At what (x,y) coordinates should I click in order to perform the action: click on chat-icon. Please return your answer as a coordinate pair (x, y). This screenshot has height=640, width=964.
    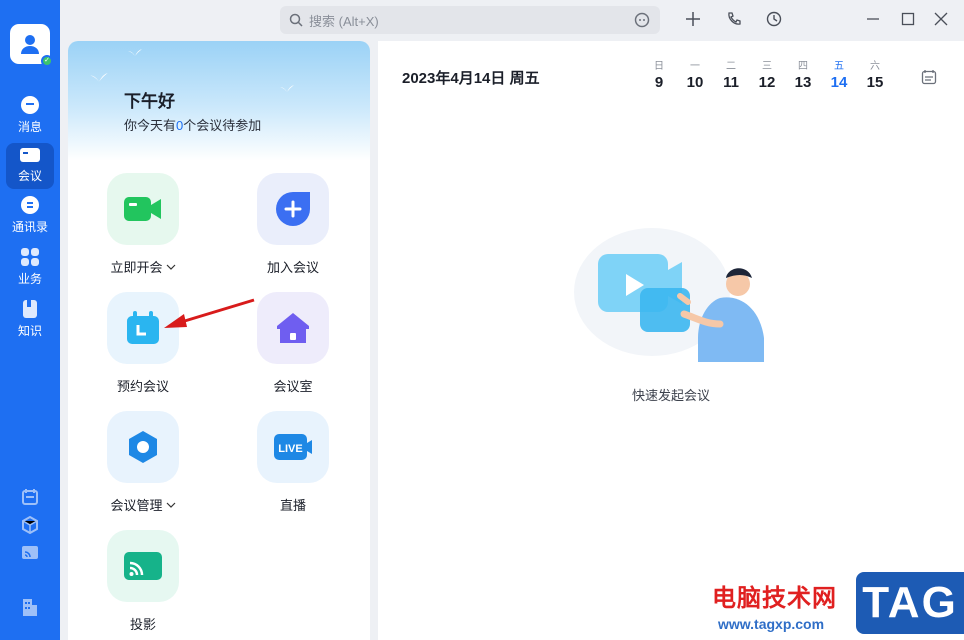
    Looking at the image, I should click on (30, 105).